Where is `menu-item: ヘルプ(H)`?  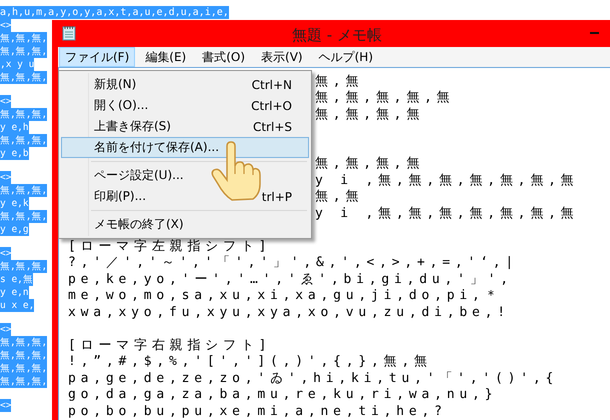
menu-item: ヘルプ(H) is located at coordinates (345, 56).